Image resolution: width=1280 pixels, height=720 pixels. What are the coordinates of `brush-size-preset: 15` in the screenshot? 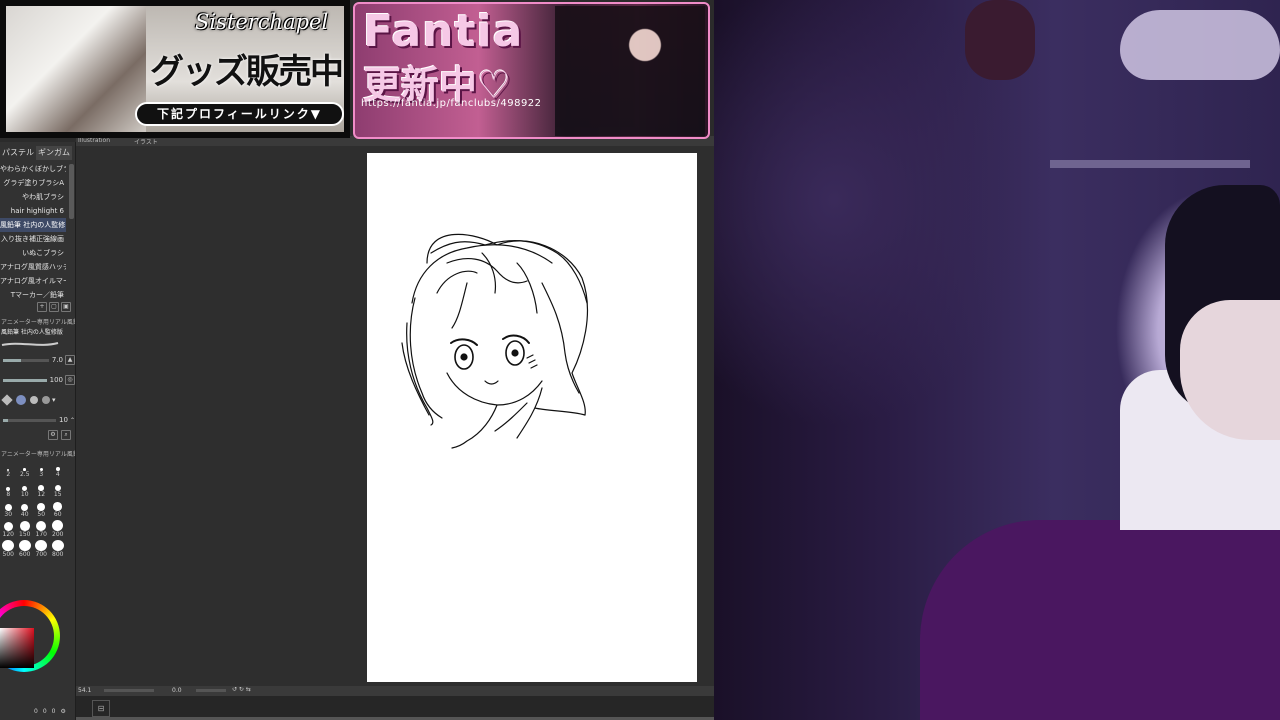 It's located at (58, 489).